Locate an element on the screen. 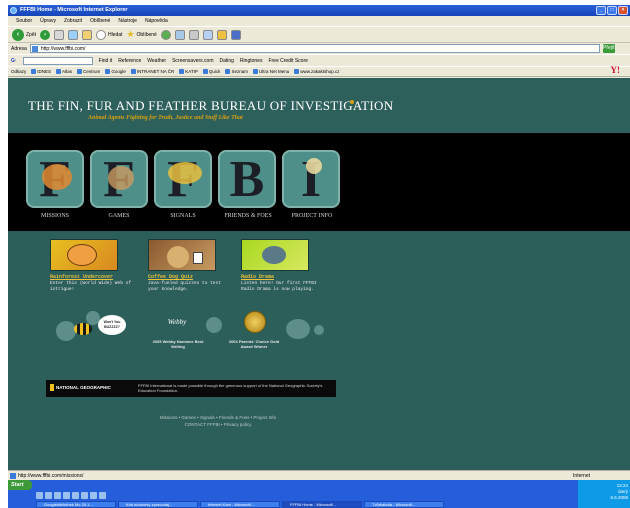 The image size is (630, 508). coffee-dog-promo-image is located at coordinates (182, 255).